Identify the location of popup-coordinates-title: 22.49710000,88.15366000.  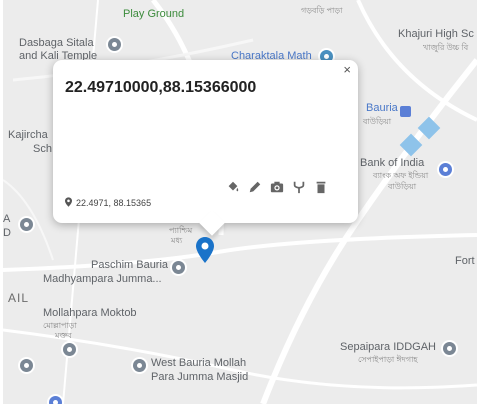
(161, 87).